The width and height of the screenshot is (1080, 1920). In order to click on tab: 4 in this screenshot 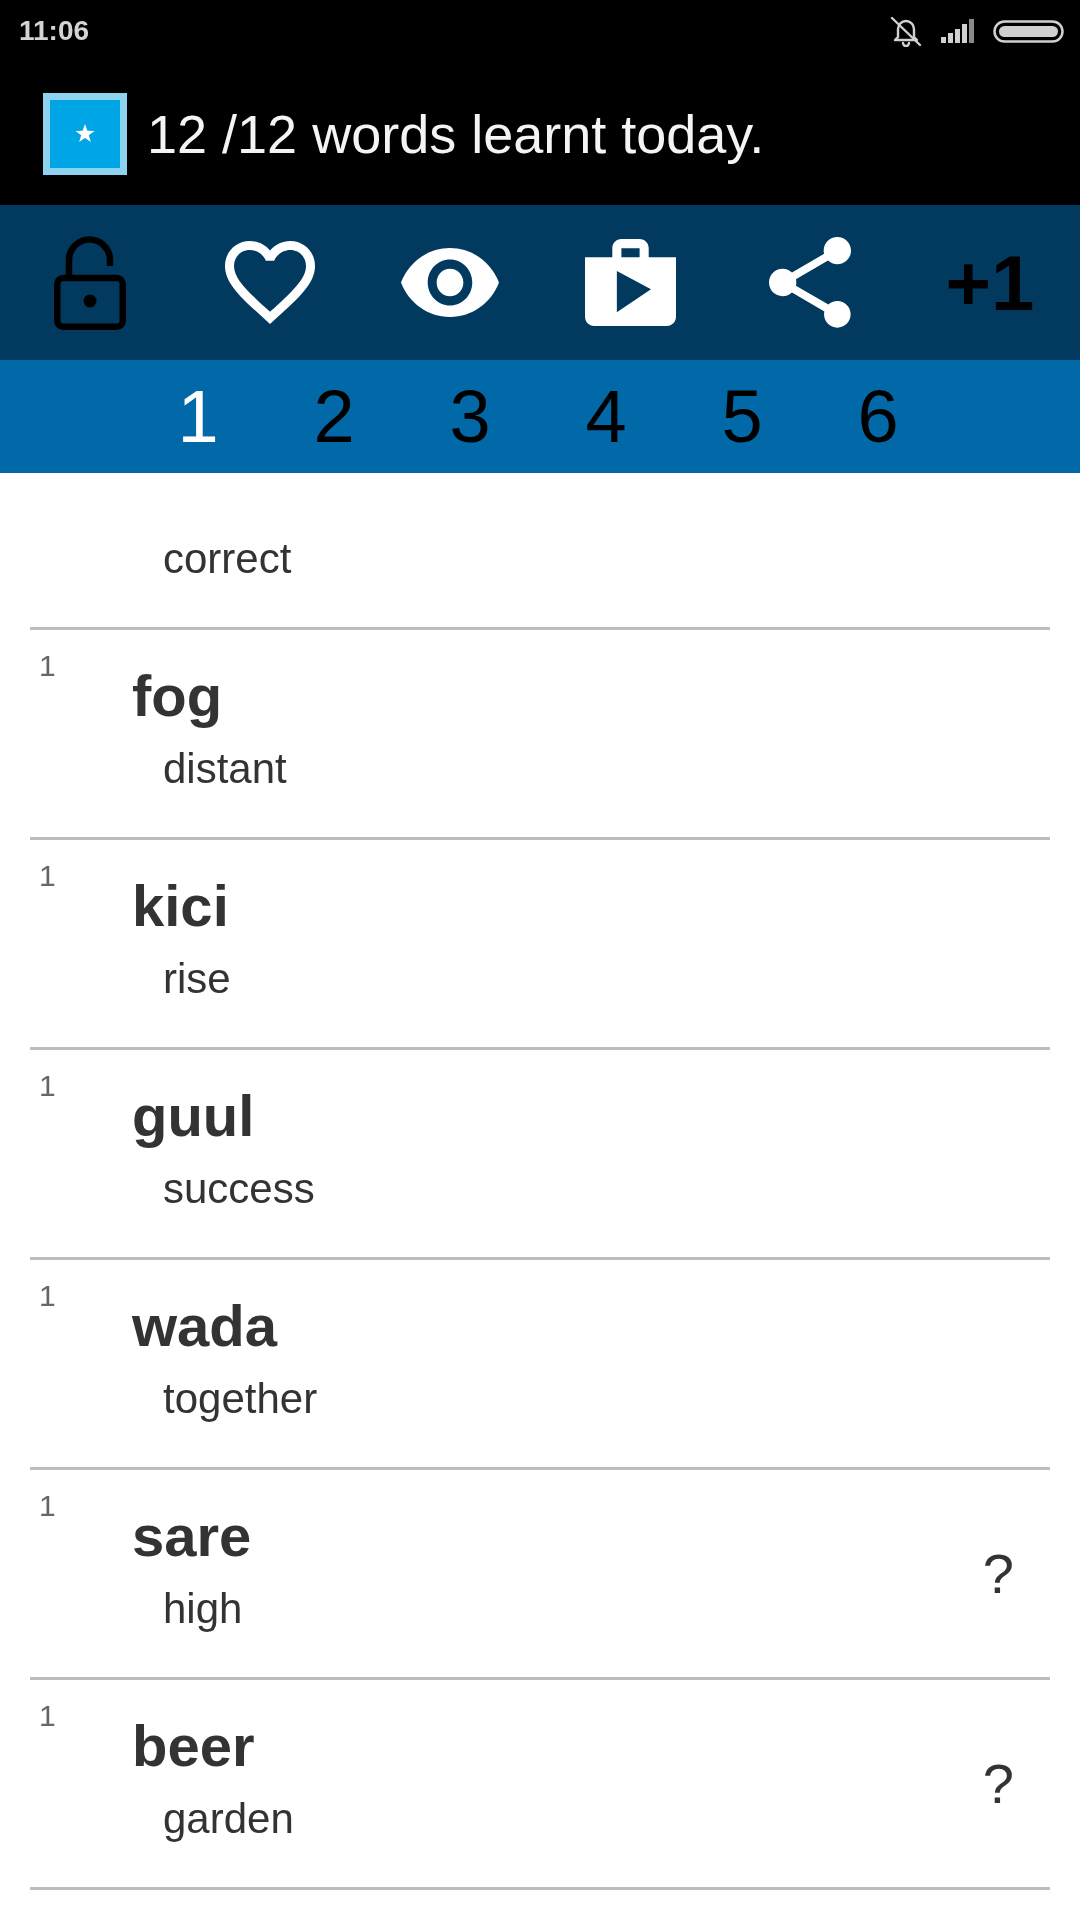, I will do `click(606, 416)`.